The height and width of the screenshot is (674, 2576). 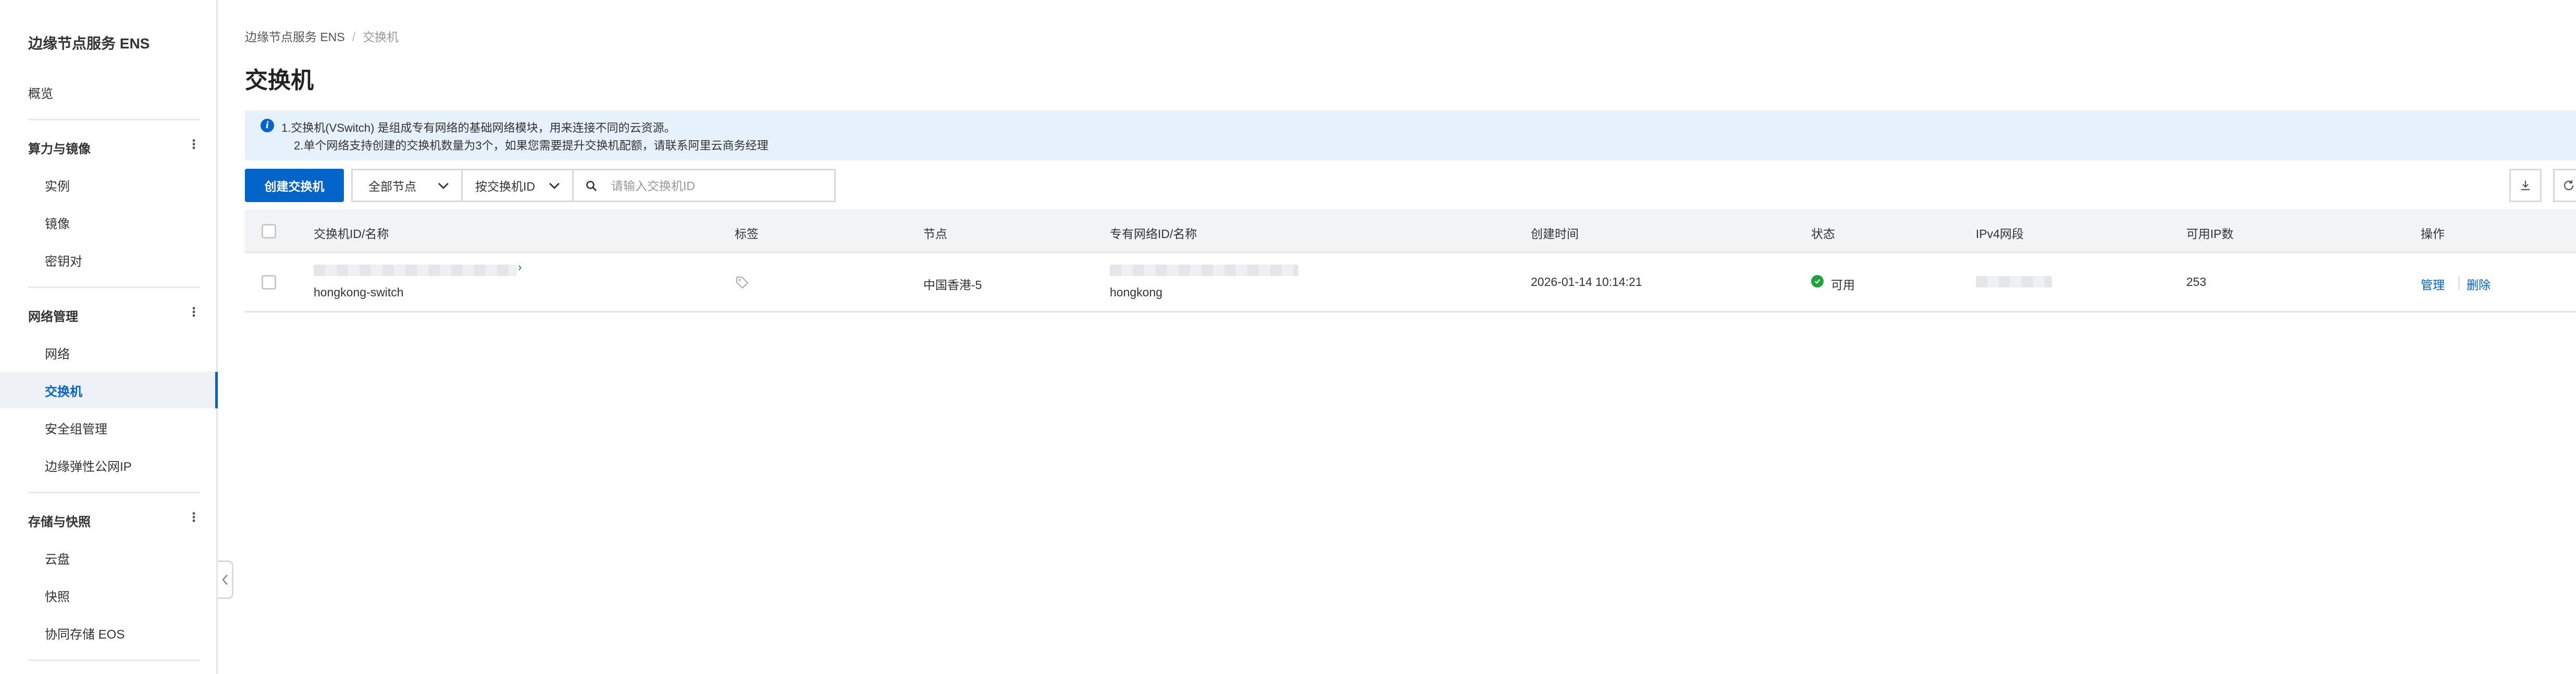 I want to click on sidebar-group-label: 网络管理, so click(x=53, y=317).